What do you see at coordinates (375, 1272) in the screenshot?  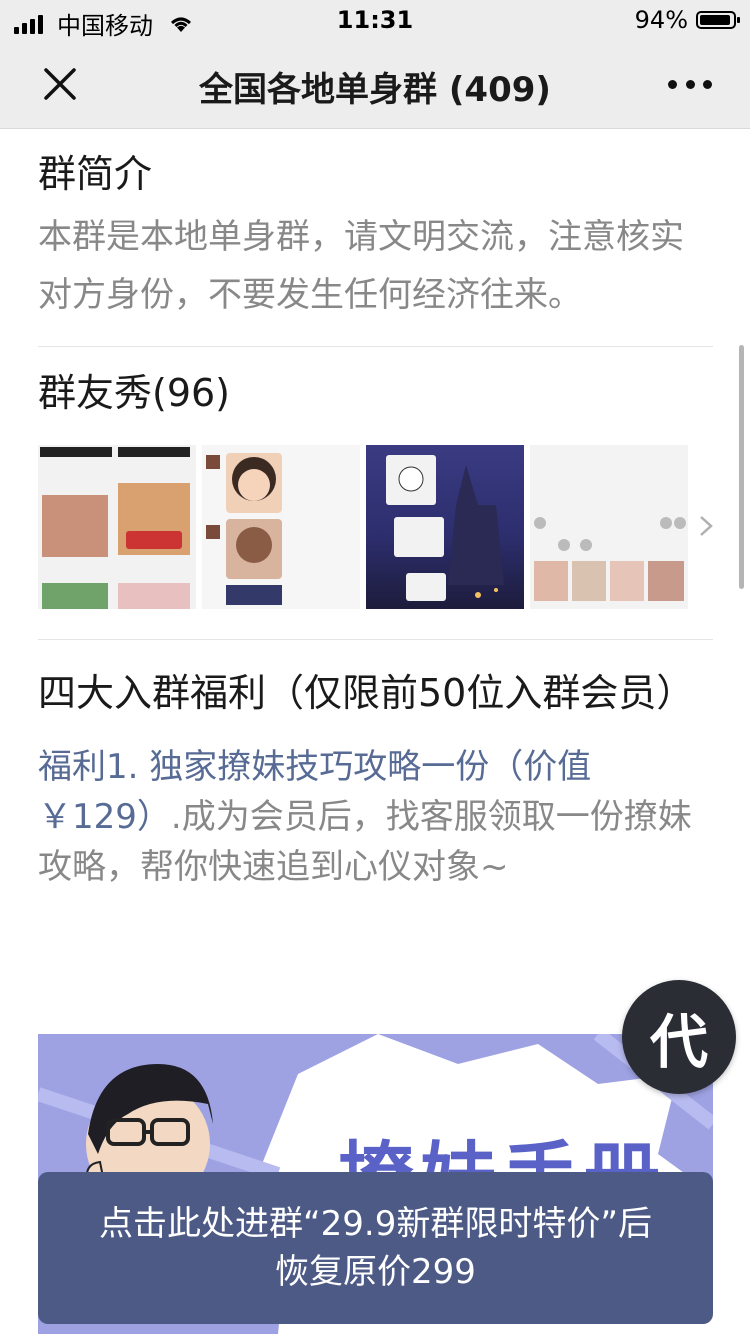 I see `cta-line-2: 恢复原价299` at bounding box center [375, 1272].